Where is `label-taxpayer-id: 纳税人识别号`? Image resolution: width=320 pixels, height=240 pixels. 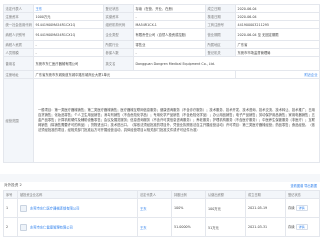
label-taxpayer-id: 纳税人识别号 is located at coordinates (18, 34).